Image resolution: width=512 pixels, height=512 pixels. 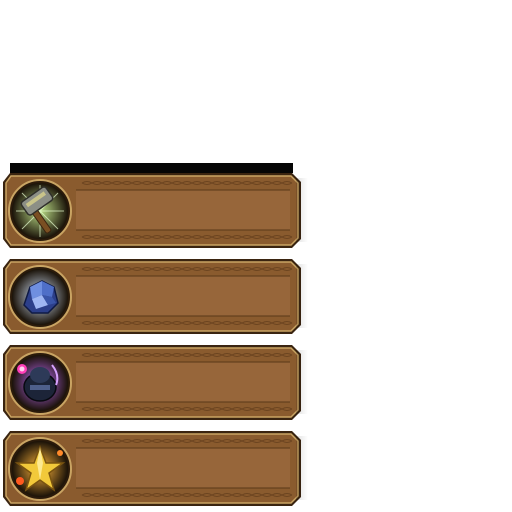 What do you see at coordinates (40, 297) in the screenshot?
I see `blue-ore-crystal-icon` at bounding box center [40, 297].